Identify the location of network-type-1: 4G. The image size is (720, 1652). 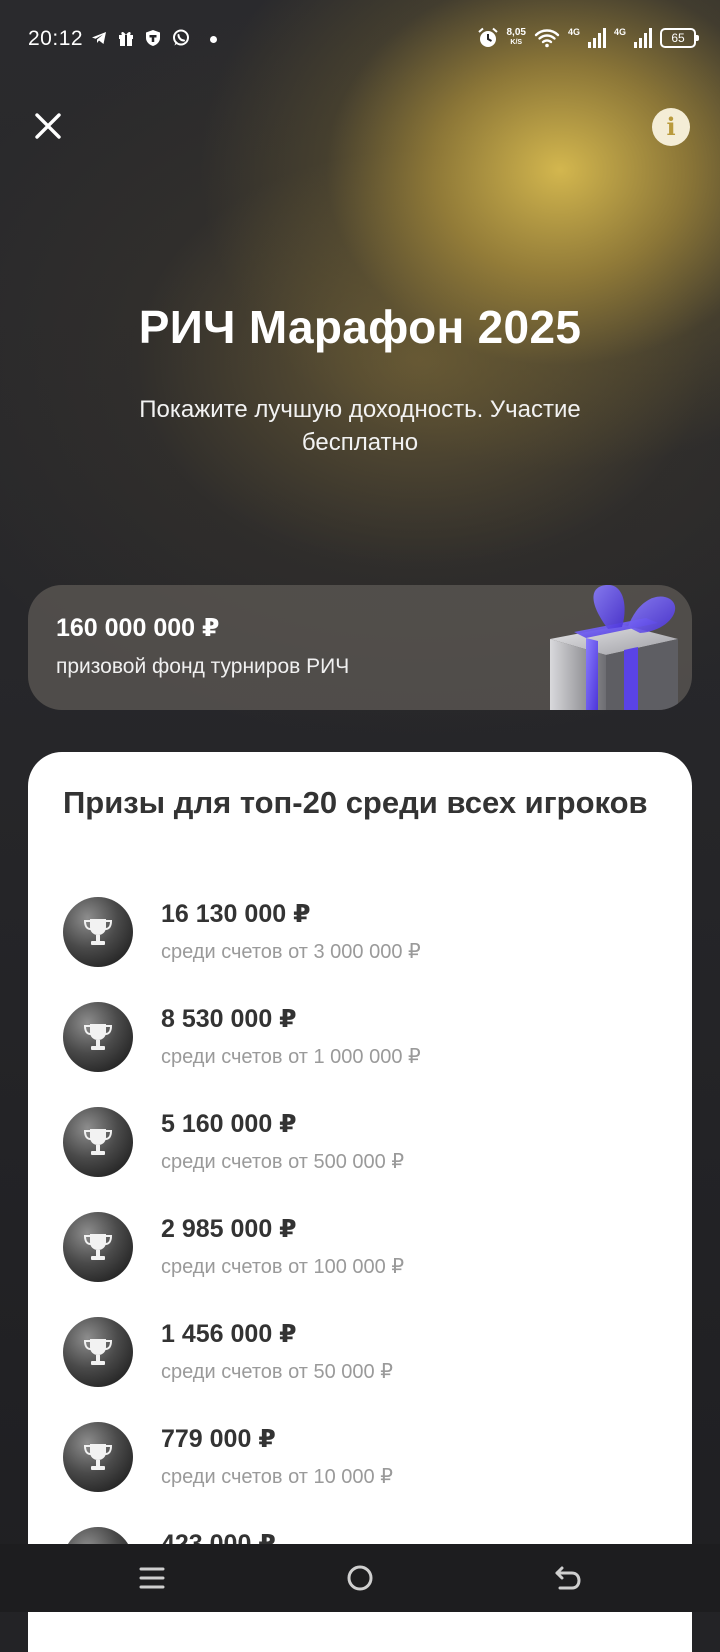
(573, 32).